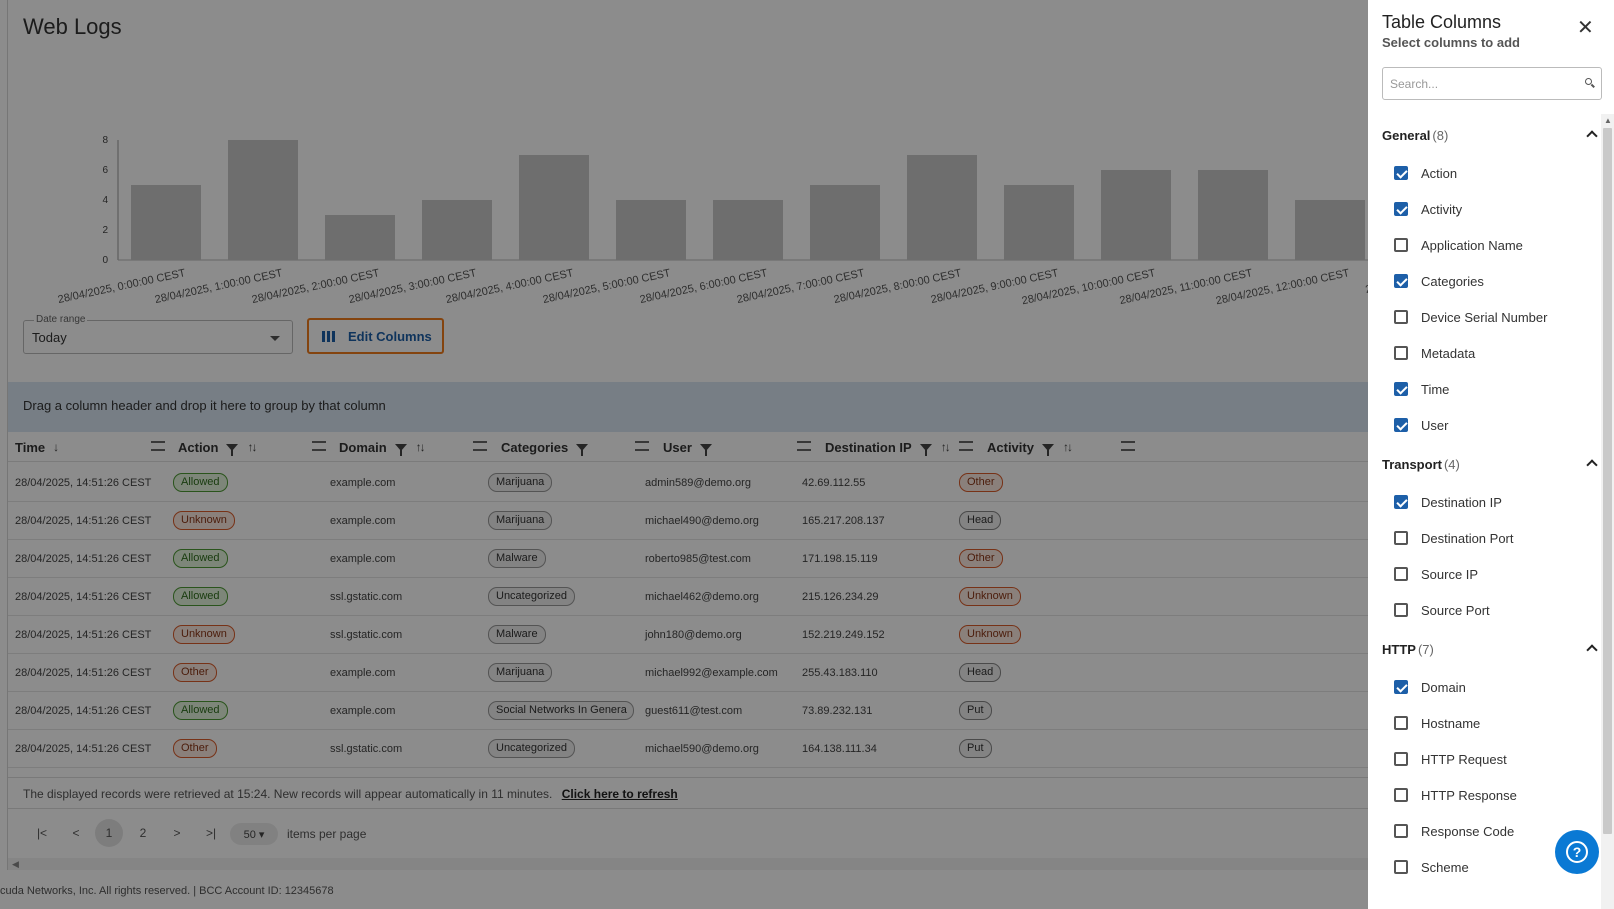 The image size is (1614, 909). Describe the element at coordinates (1442, 22) in the screenshot. I see `drawer-title: Table Columns` at that location.